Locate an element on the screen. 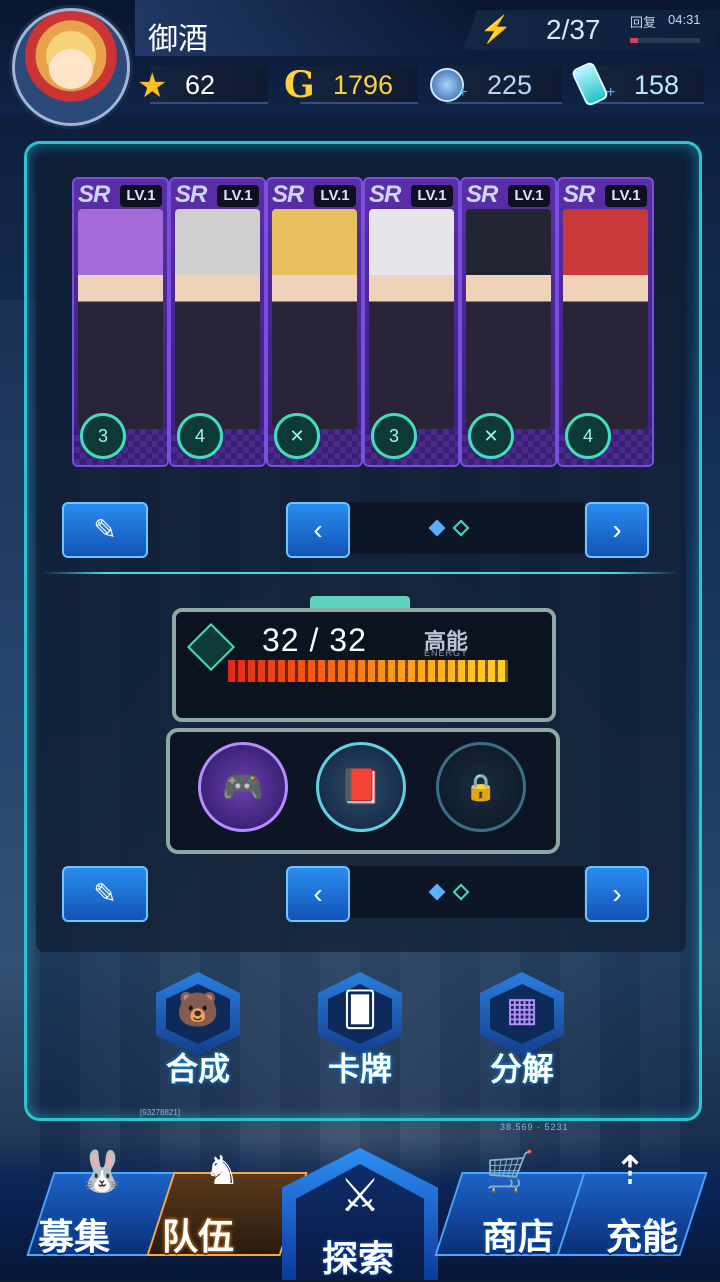  star-icon: ★ is located at coordinates (152, 86).